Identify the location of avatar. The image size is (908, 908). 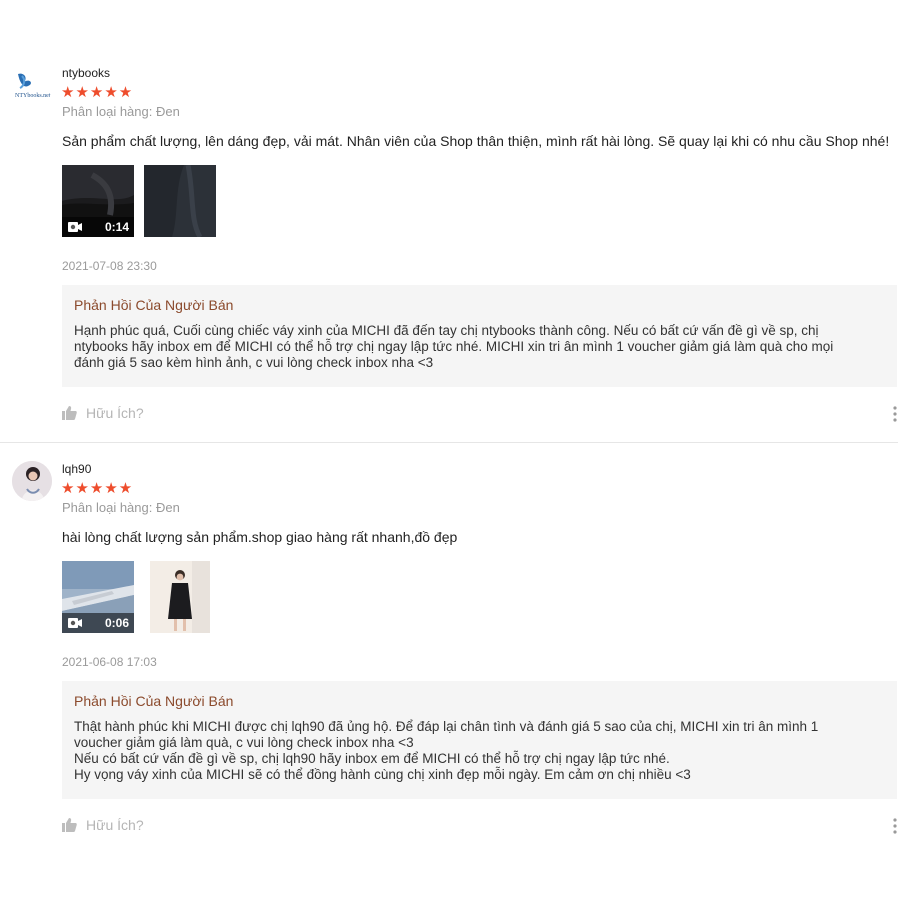
(32, 481).